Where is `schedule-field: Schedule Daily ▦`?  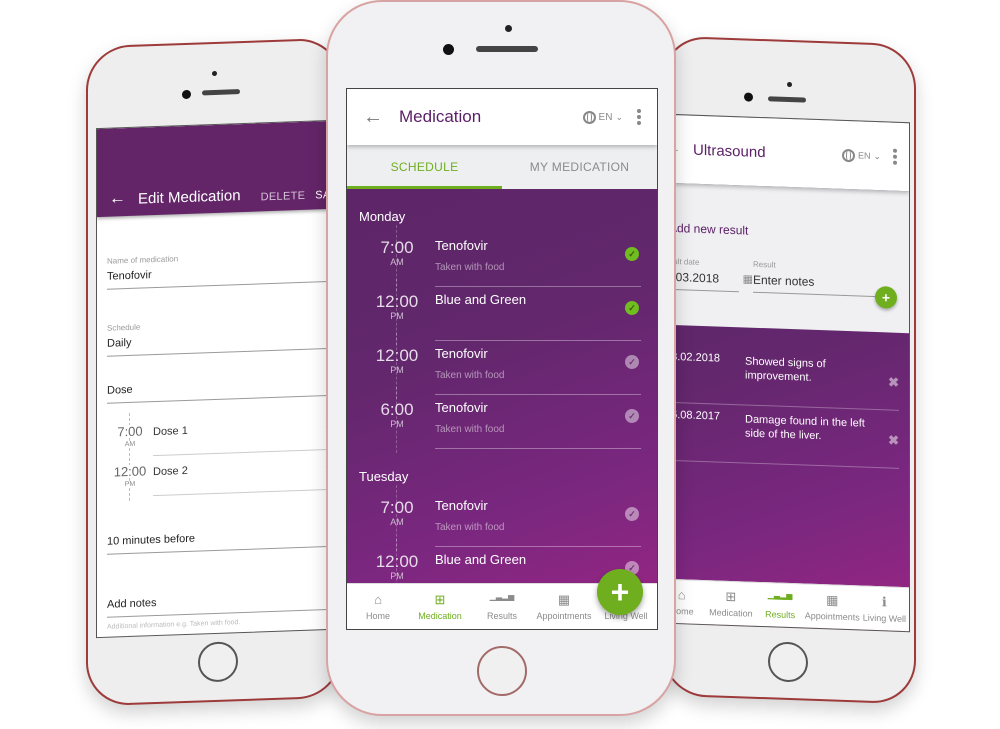 schedule-field: Schedule Daily ▦ is located at coordinates (221, 336).